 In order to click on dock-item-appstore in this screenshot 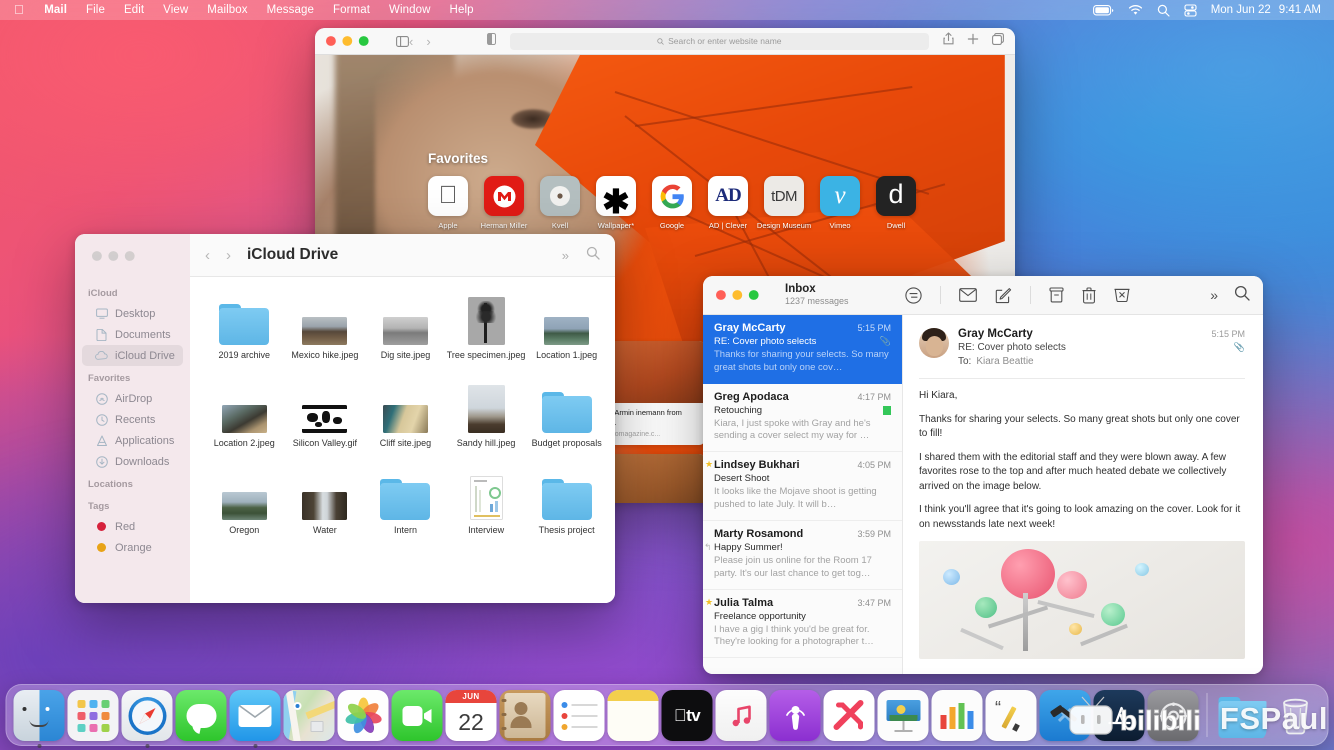, I will do `click(1119, 715)`.